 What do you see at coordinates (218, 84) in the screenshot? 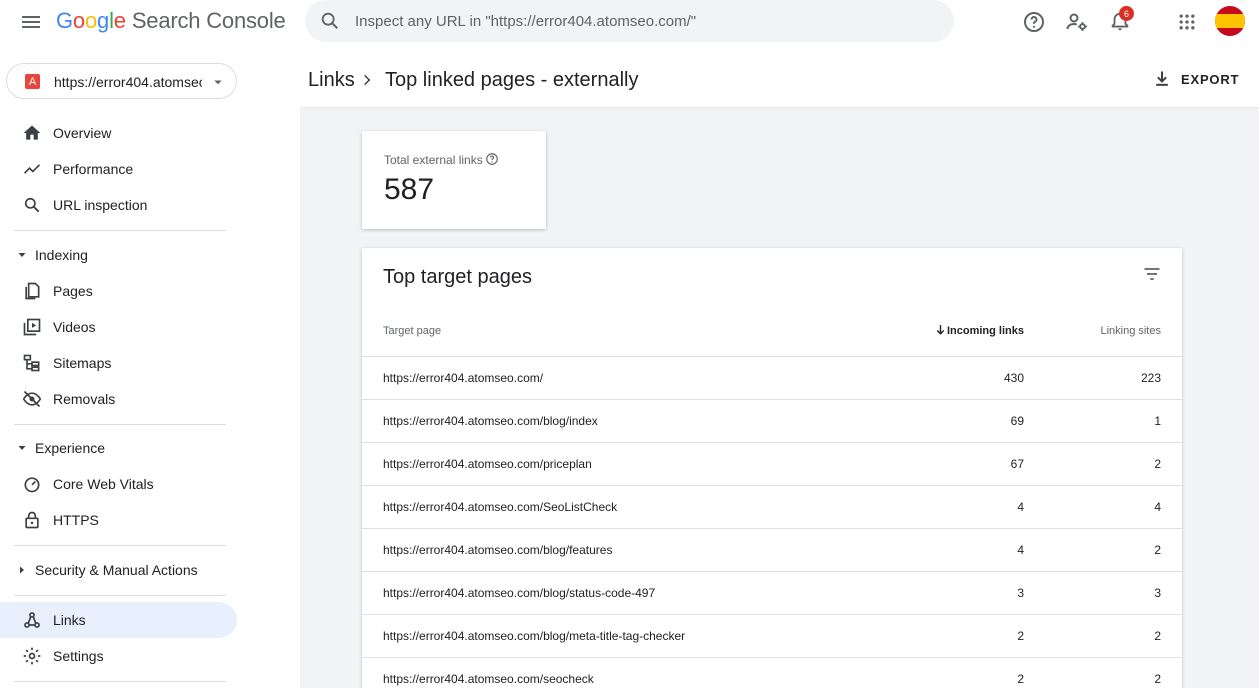
I see `chevron-down-icon` at bounding box center [218, 84].